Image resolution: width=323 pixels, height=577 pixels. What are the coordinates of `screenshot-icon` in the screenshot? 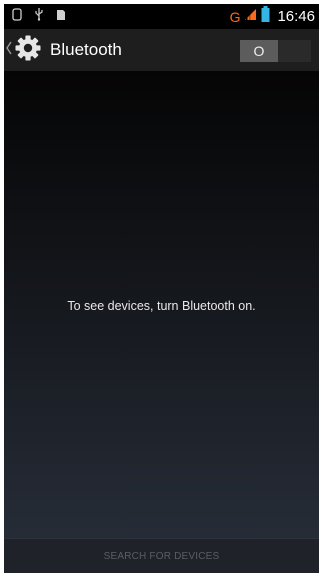 It's located at (17, 16).